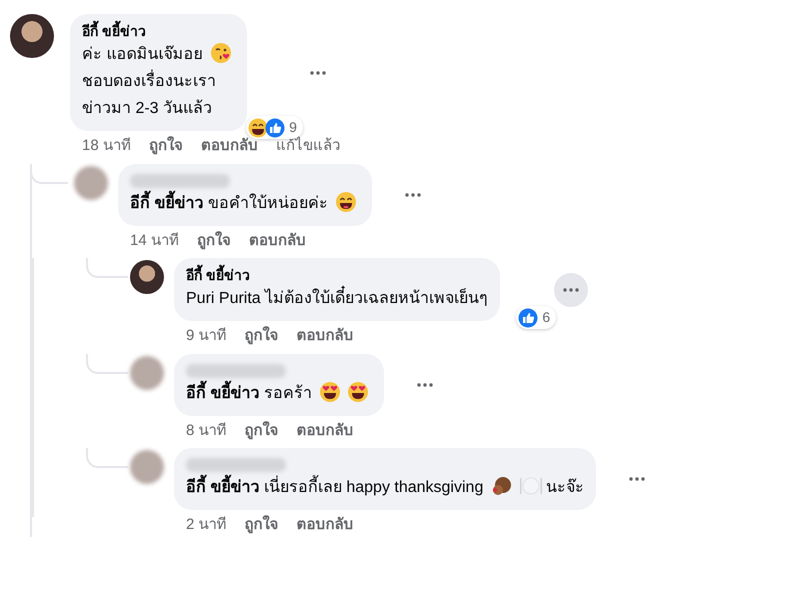  Describe the element at coordinates (149, 81) in the screenshot. I see `comment-text: ชอบดองเรื่องนะเรา` at that location.